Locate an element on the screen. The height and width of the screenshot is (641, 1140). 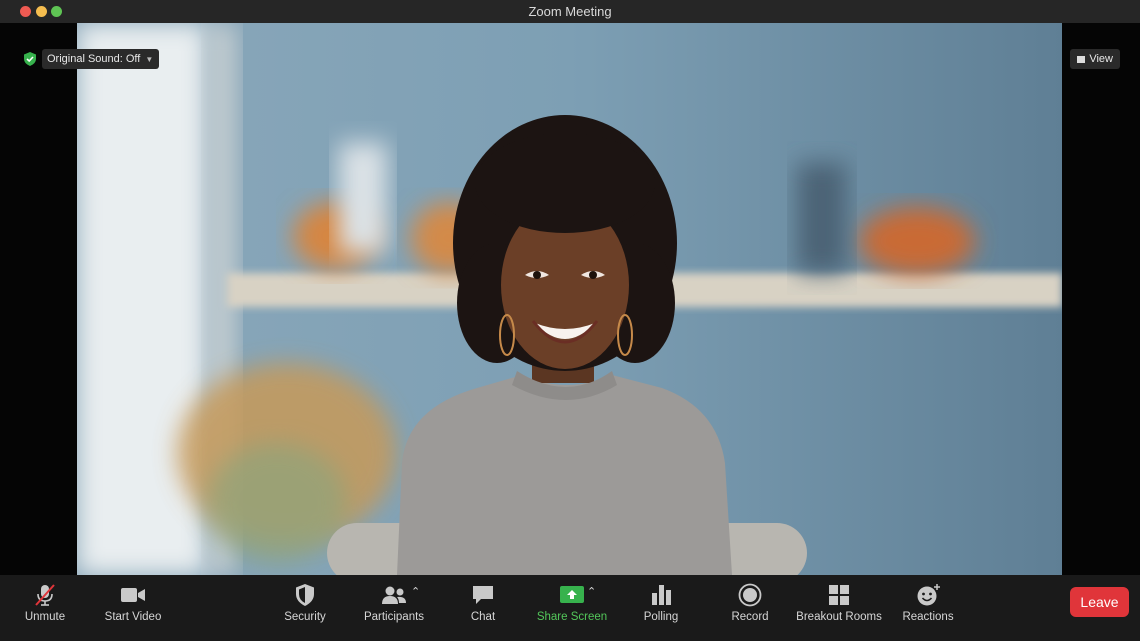
unmute-button: Unmute is located at coordinates (45, 608).